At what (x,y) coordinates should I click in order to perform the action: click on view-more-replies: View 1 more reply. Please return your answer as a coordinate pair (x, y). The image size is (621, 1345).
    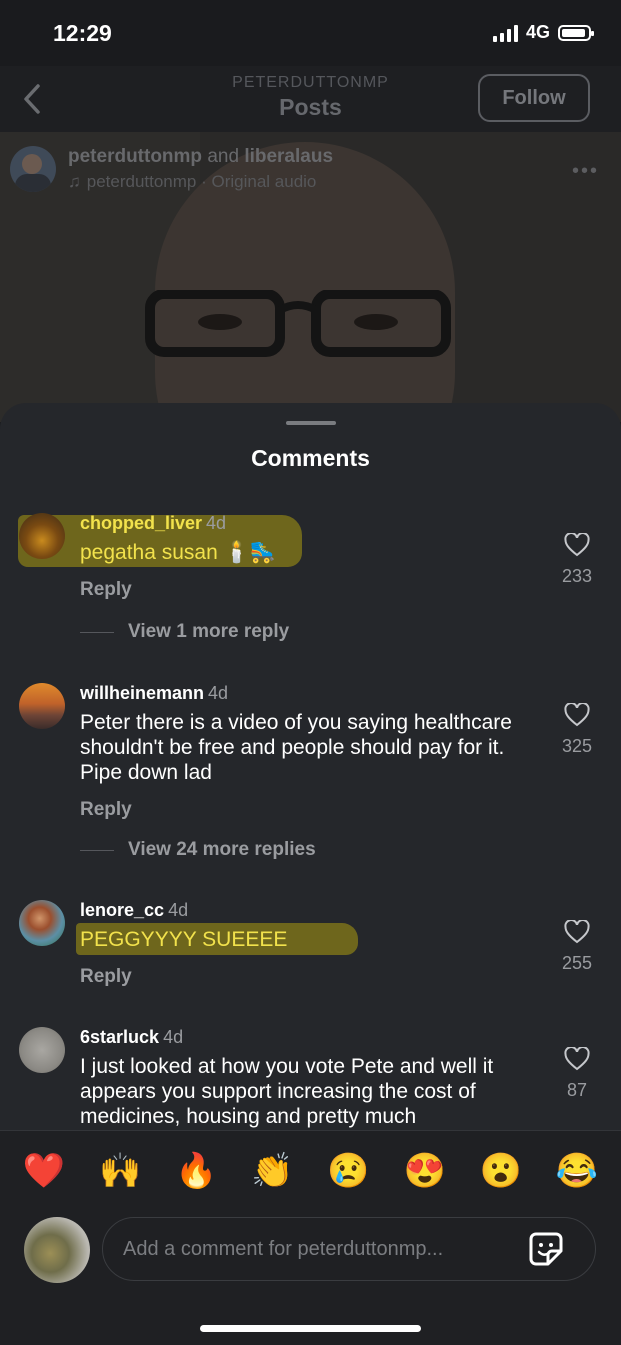
    Looking at the image, I should click on (184, 632).